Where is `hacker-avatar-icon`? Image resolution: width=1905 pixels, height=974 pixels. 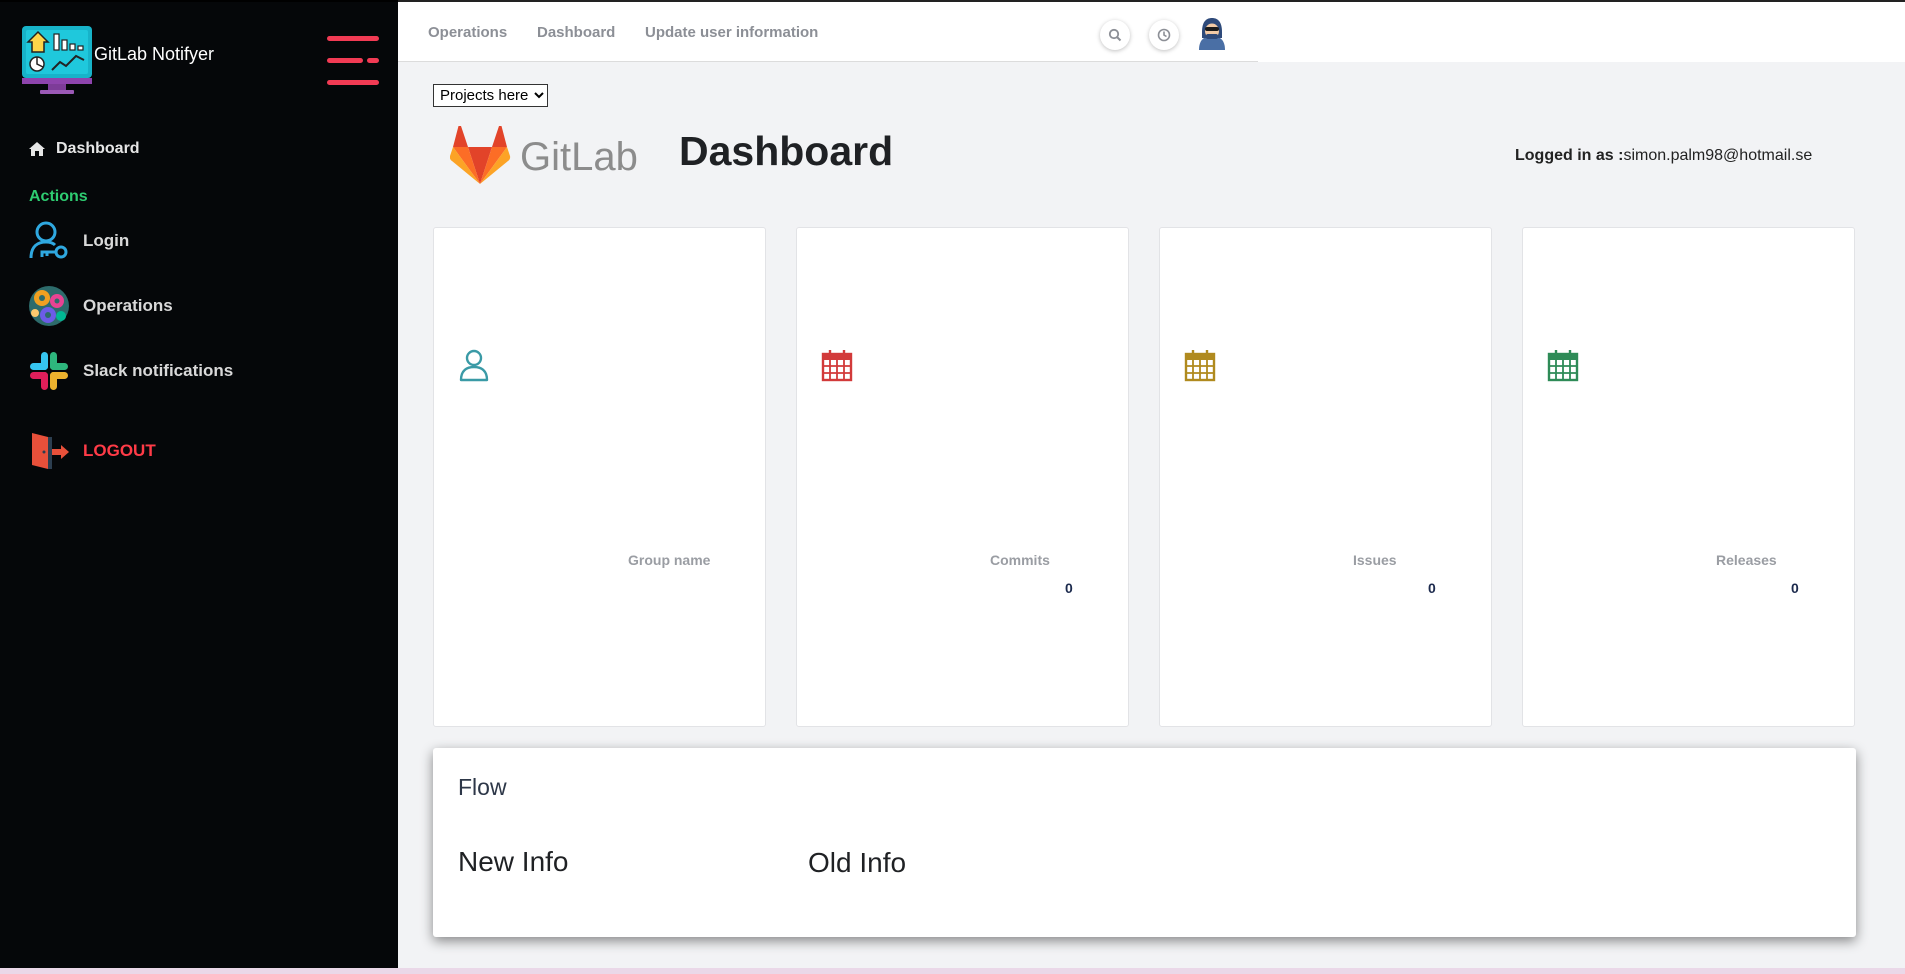 hacker-avatar-icon is located at coordinates (1212, 34).